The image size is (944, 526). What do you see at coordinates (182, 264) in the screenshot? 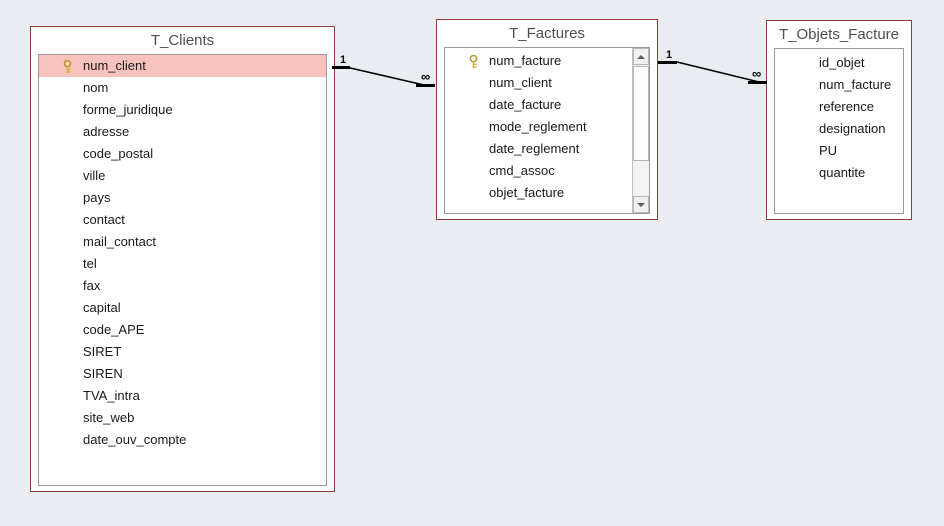
I see `field-row-tel: tel` at bounding box center [182, 264].